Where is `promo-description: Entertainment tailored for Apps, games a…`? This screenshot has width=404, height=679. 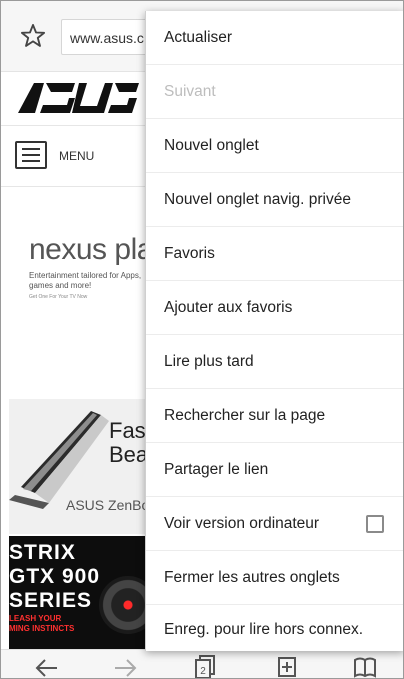
promo-description: Entertainment tailored for Apps, games a… is located at coordinates (85, 280).